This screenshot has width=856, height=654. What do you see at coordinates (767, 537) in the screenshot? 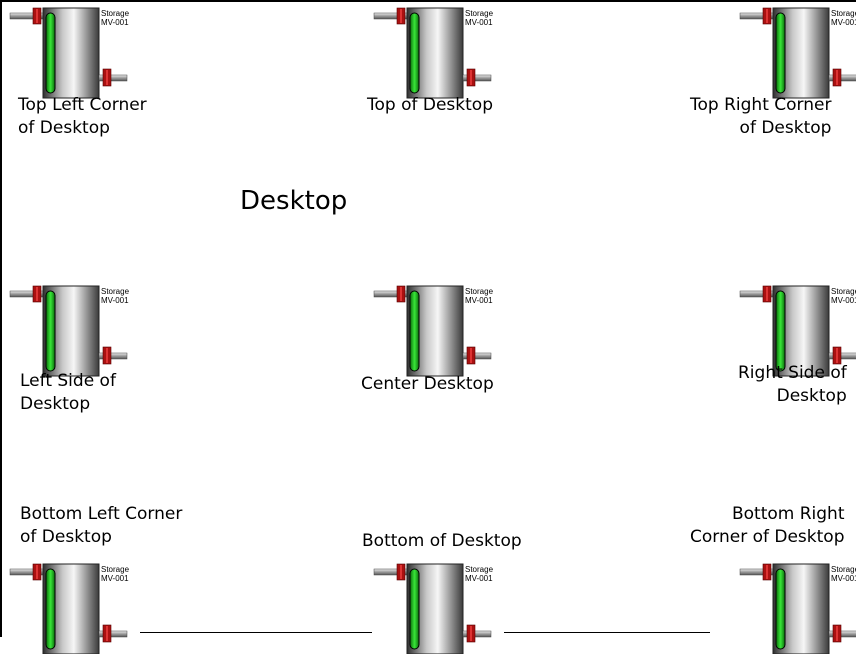
I see `label-line: Corner of Desktop` at bounding box center [767, 537].